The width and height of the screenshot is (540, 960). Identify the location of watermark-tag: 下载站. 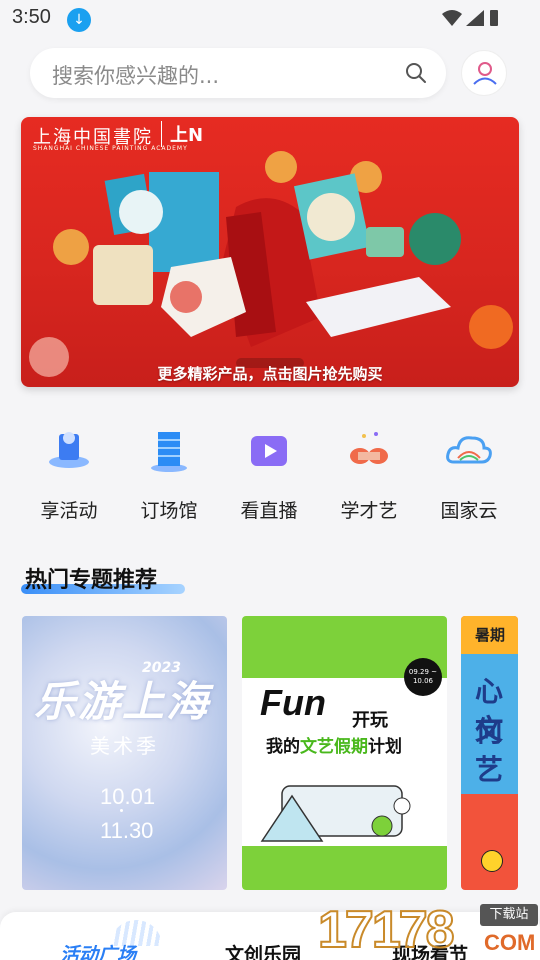
(509, 915).